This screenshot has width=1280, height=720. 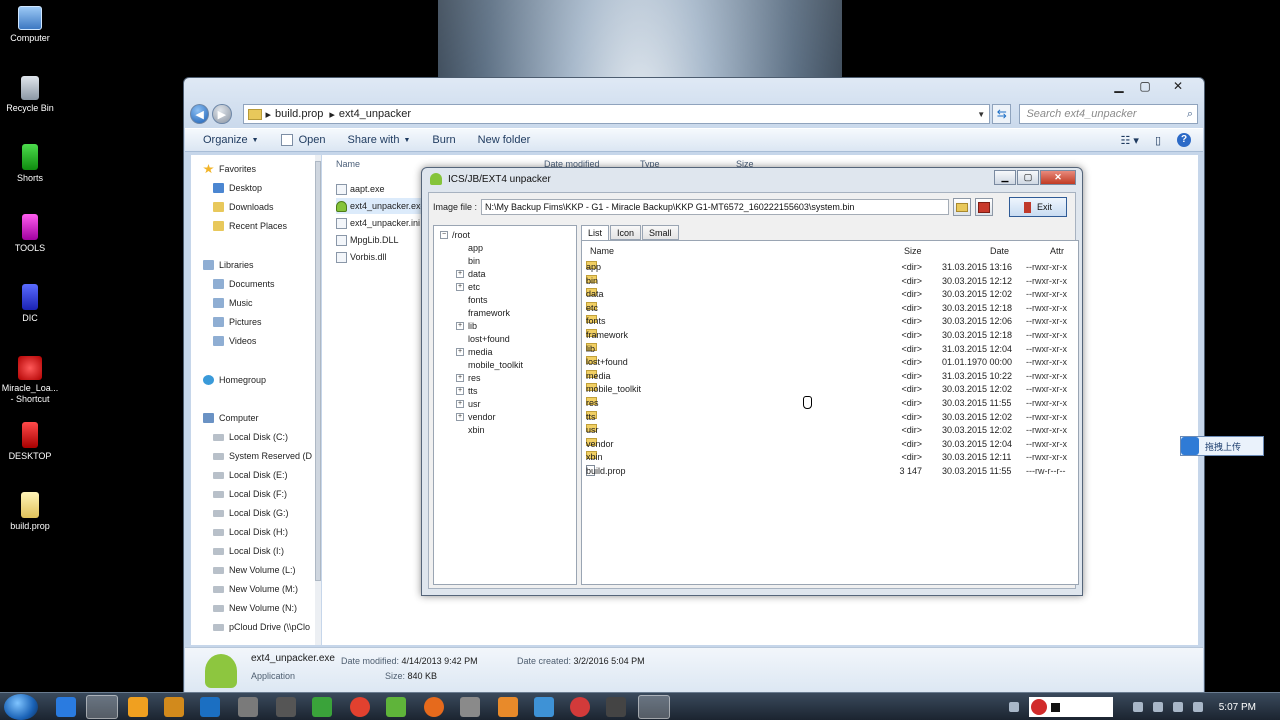 I want to click on nav-item-music: Music, so click(x=233, y=303).